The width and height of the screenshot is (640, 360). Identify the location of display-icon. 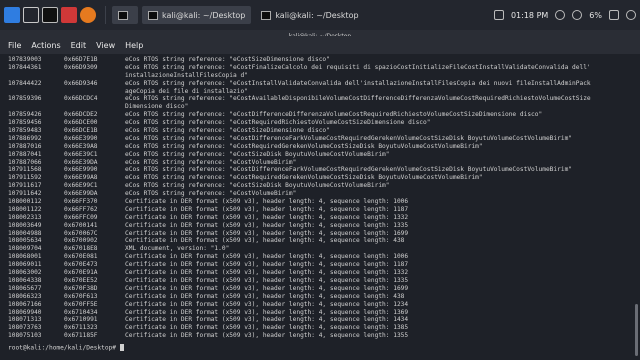
(498, 15).